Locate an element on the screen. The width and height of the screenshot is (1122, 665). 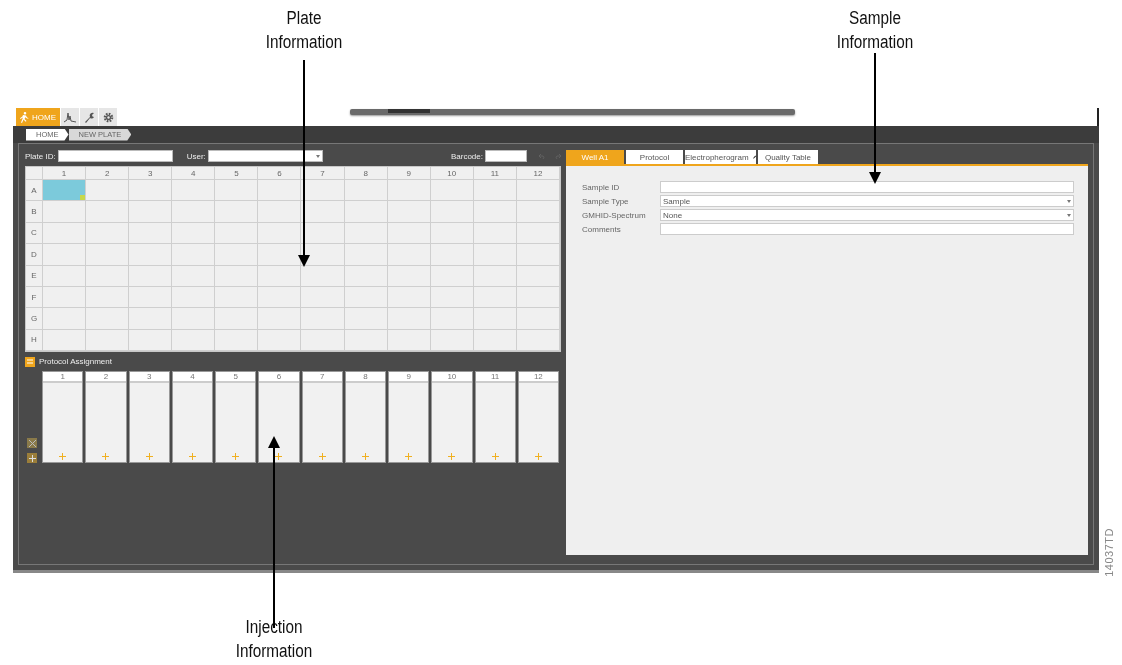
column-header: 6 is located at coordinates (280, 173).